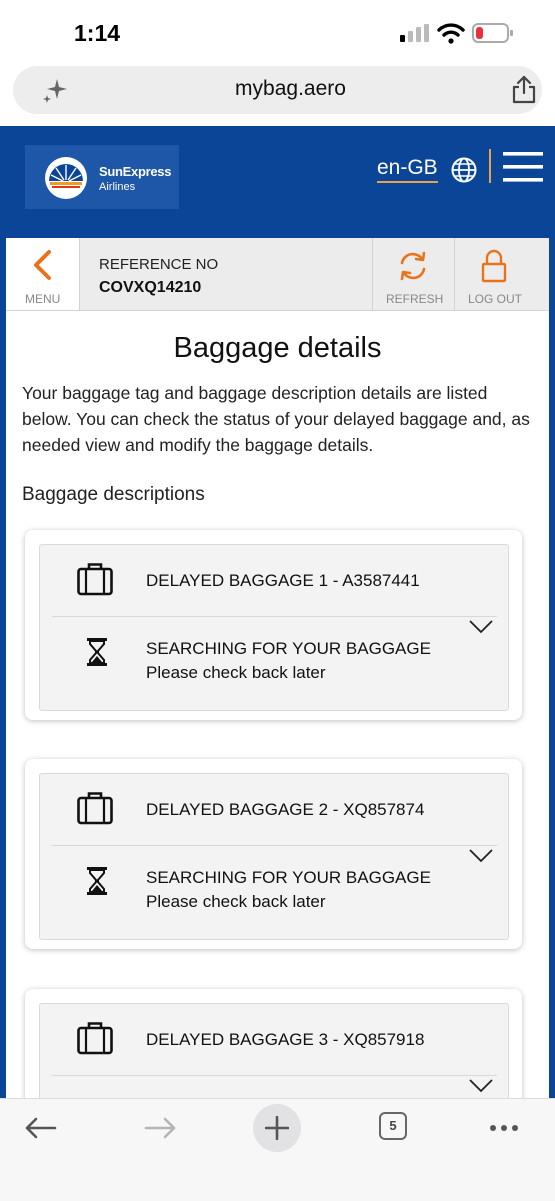 This screenshot has height=1201, width=555. Describe the element at coordinates (284, 89) in the screenshot. I see `url-text: mybag.aero` at that location.